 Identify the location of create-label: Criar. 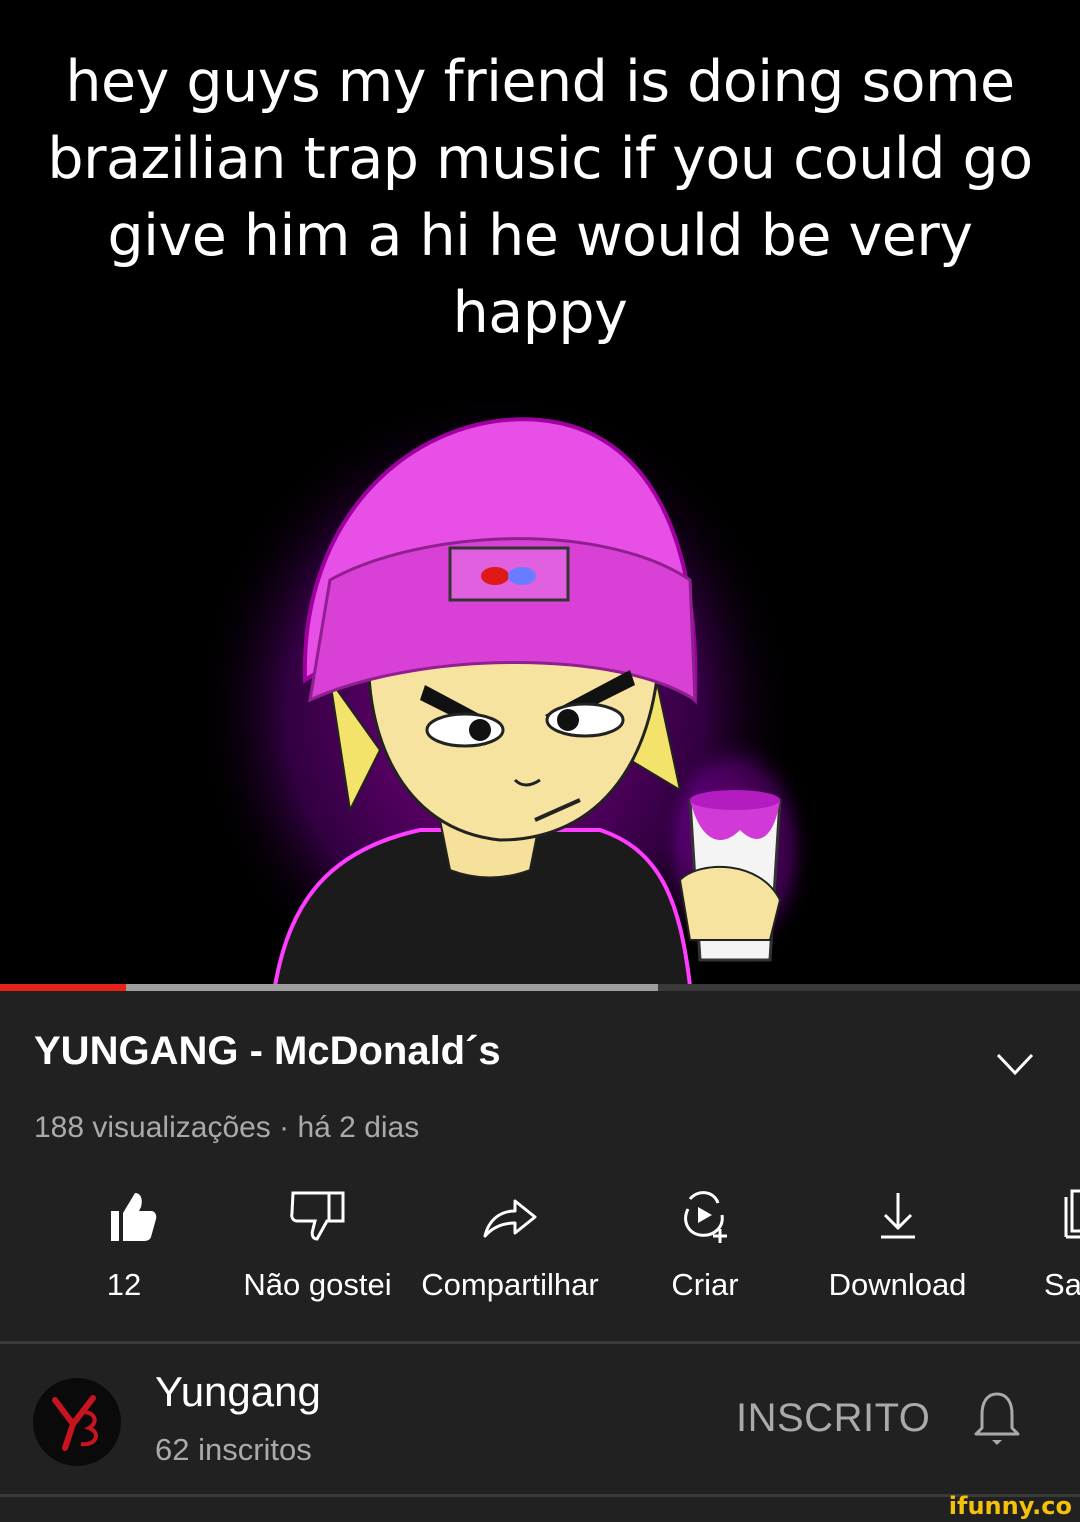
(705, 1284).